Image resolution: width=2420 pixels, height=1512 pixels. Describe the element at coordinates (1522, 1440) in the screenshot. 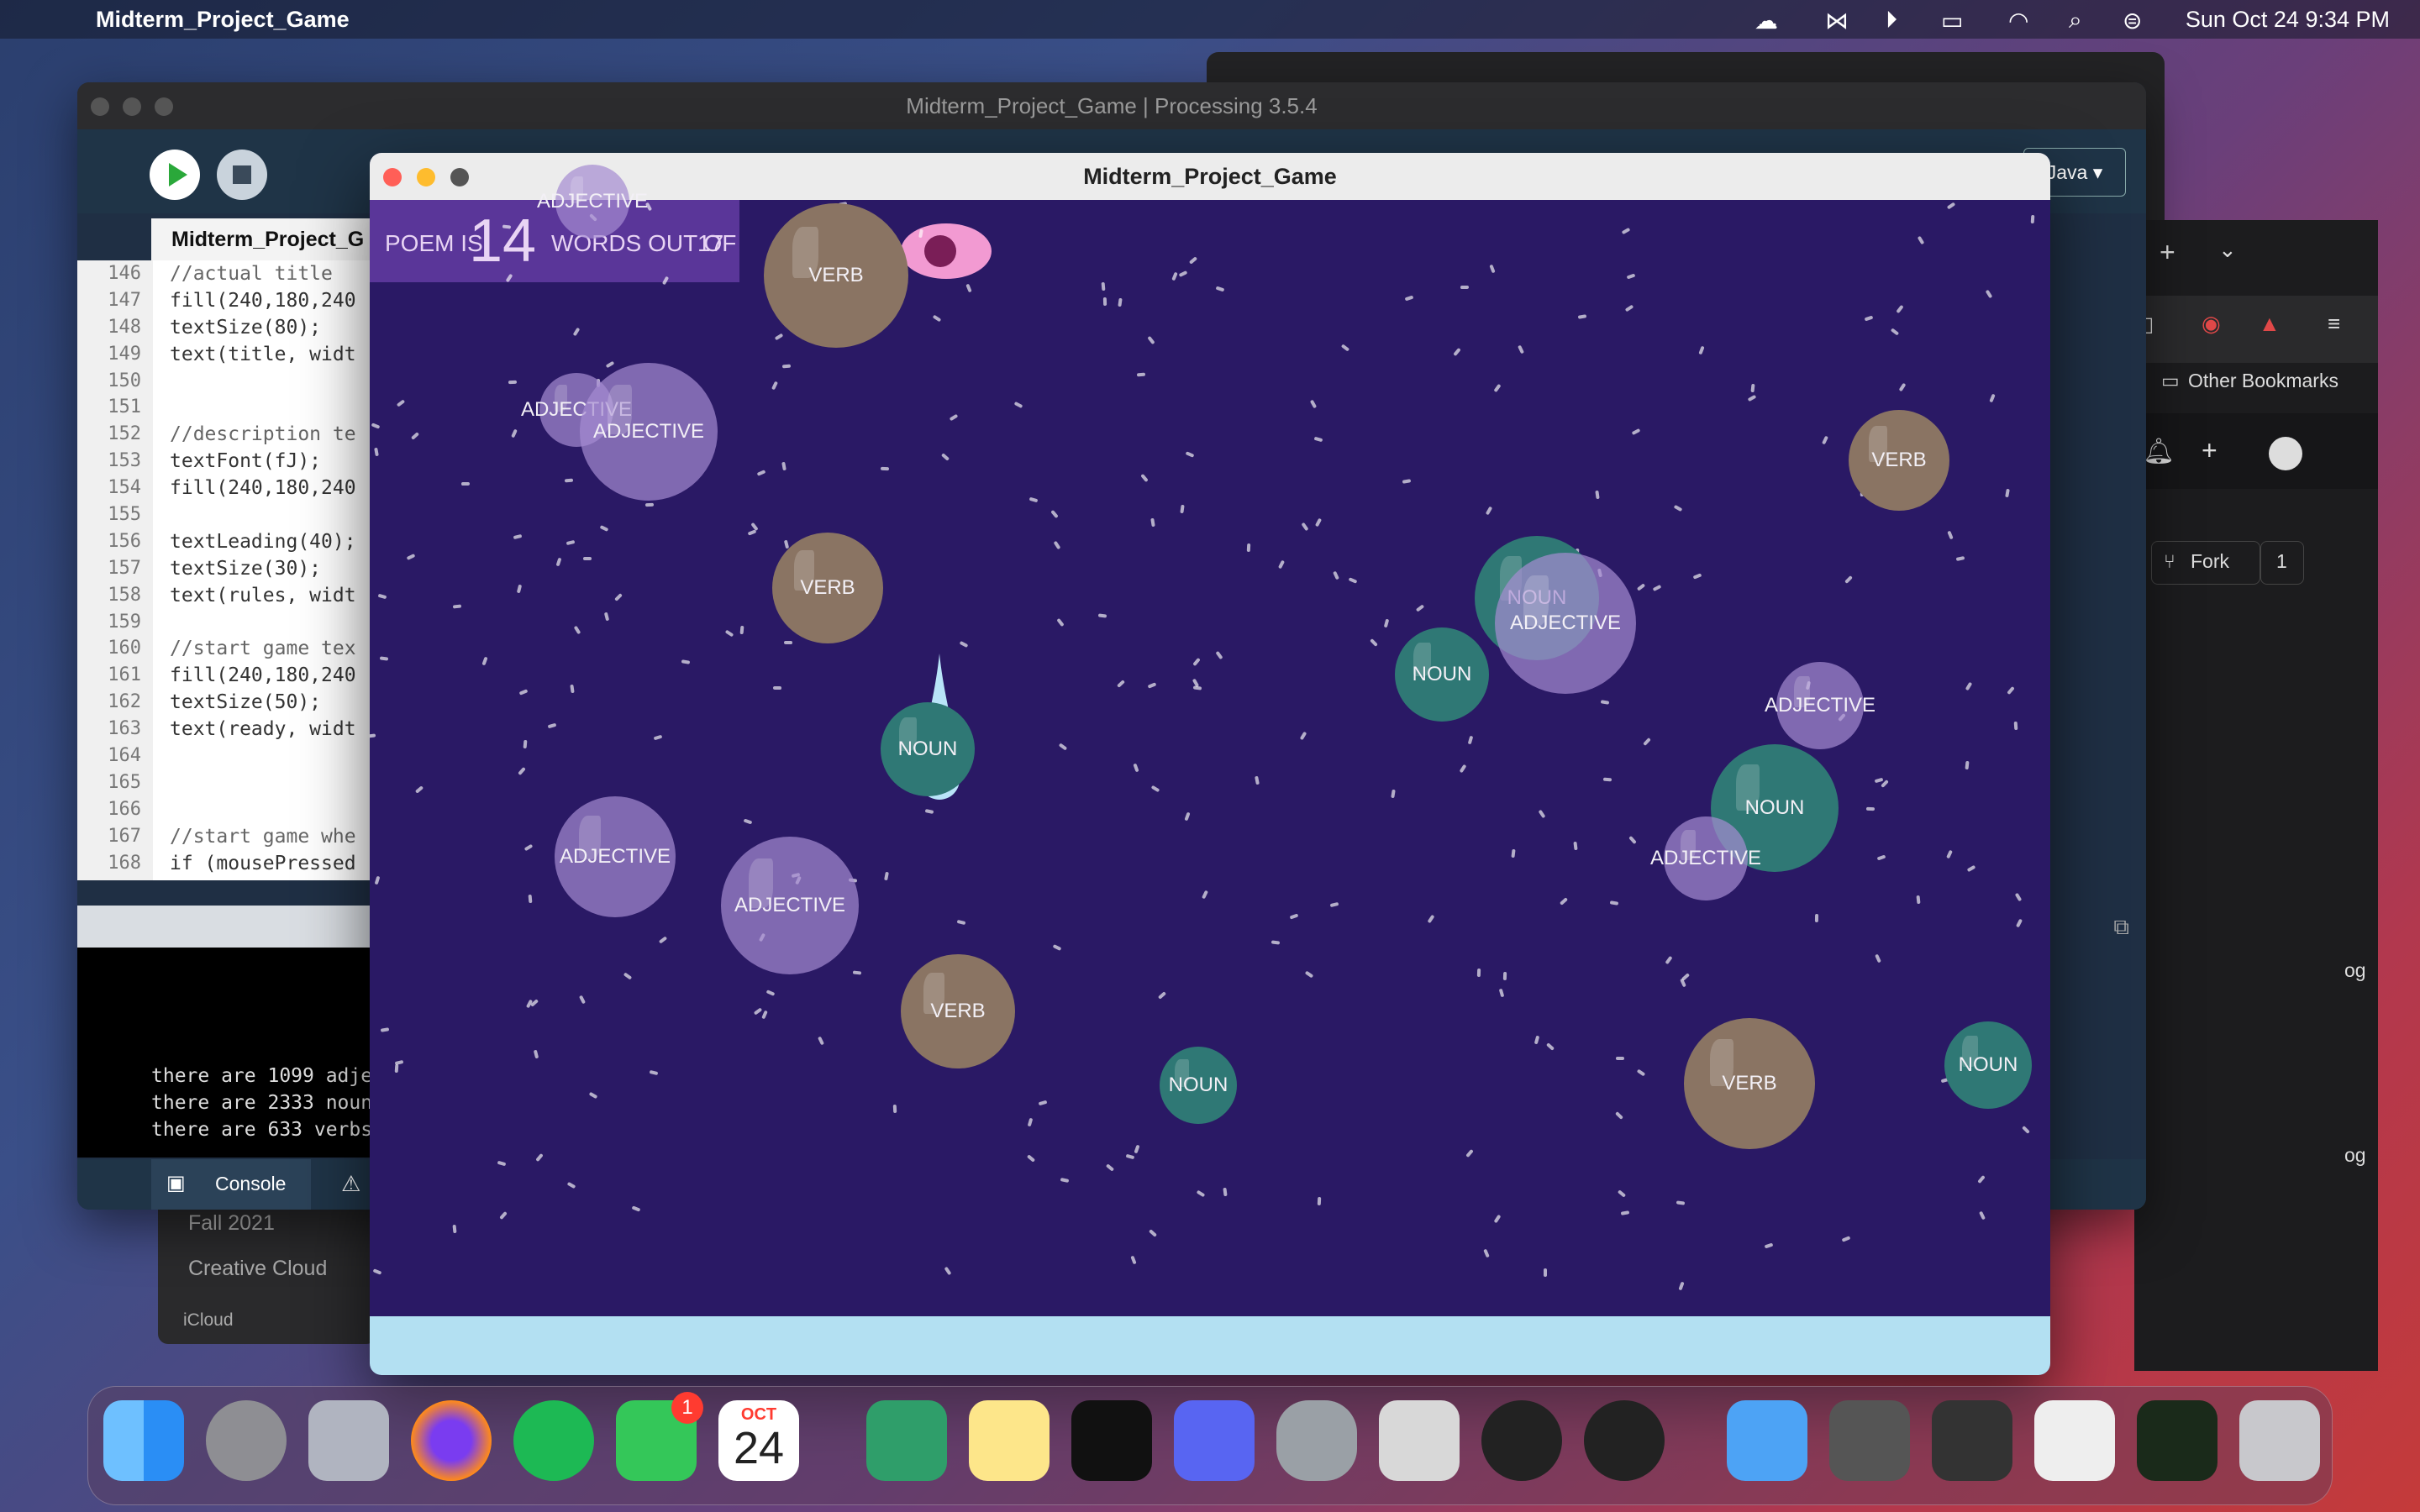

I see `processing-icon` at that location.